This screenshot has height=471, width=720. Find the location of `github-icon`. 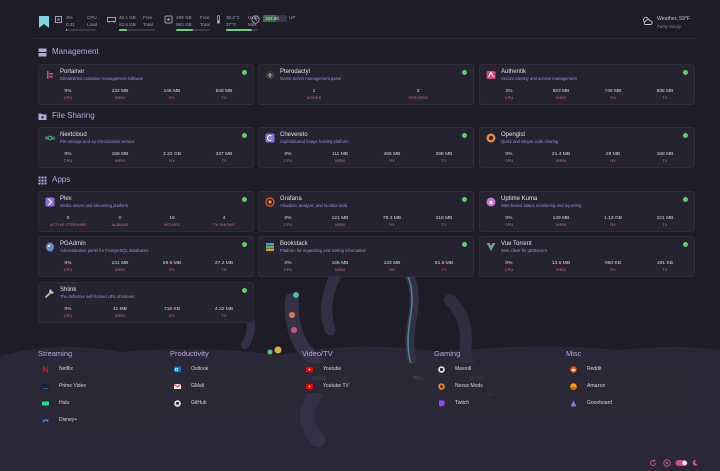

github-icon is located at coordinates (177, 403).